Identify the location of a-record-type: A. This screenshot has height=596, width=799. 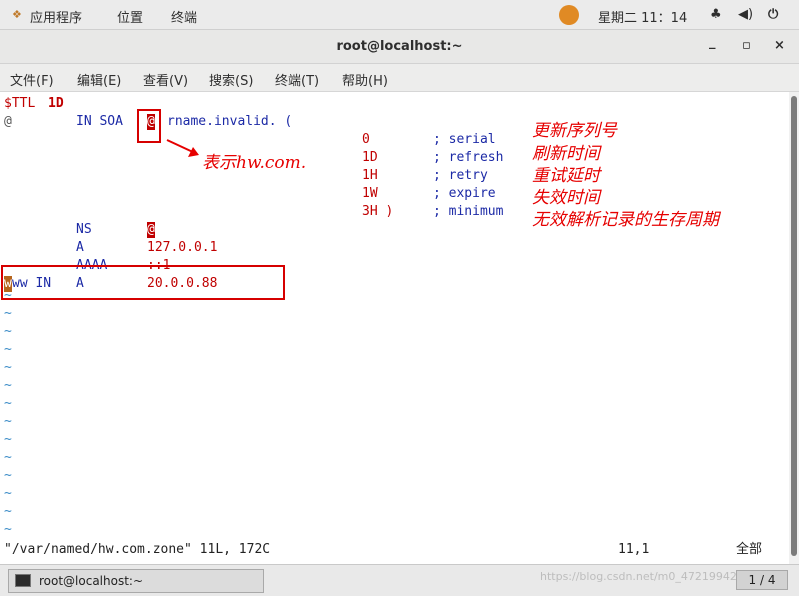
(80, 247).